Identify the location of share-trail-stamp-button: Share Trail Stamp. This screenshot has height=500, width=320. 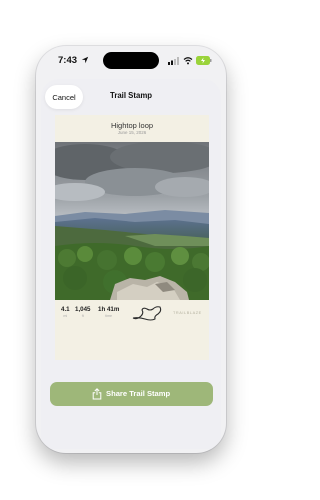
(131, 394).